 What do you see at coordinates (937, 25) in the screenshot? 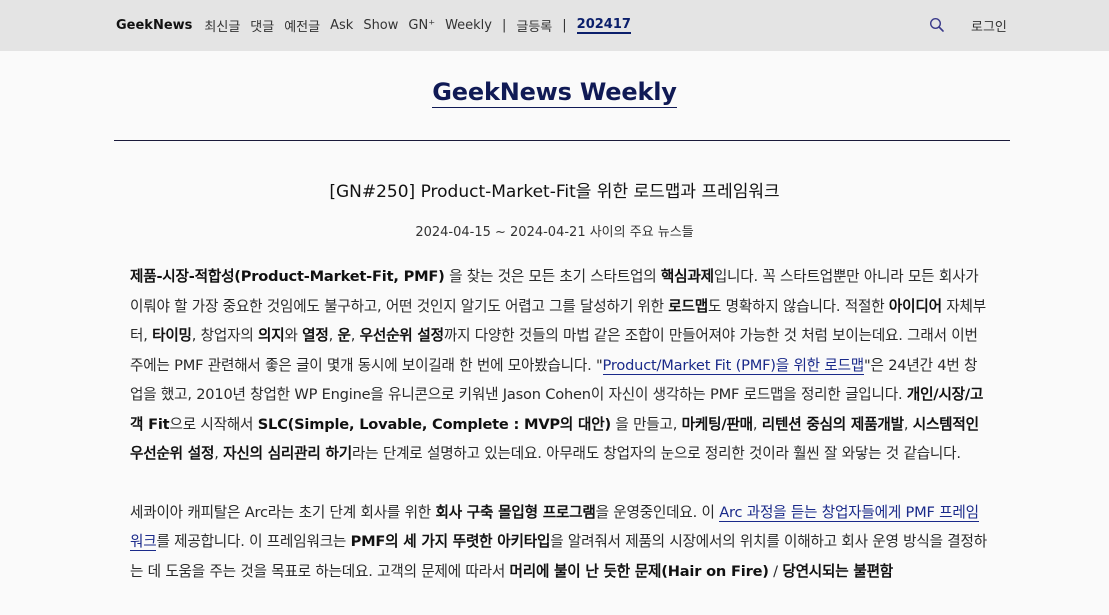
I see `search-icon` at bounding box center [937, 25].